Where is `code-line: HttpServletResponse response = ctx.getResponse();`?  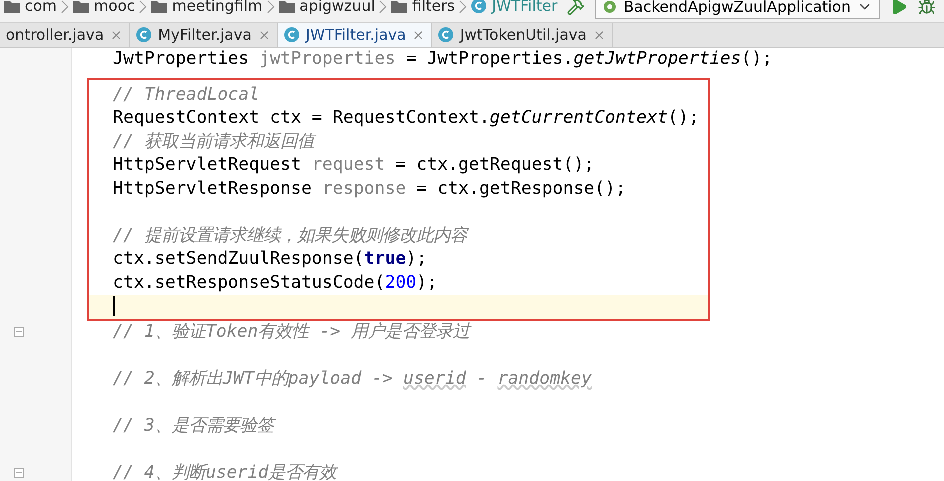
code-line: HttpServletResponse response = ctx.getResponse(); is located at coordinates (370, 189).